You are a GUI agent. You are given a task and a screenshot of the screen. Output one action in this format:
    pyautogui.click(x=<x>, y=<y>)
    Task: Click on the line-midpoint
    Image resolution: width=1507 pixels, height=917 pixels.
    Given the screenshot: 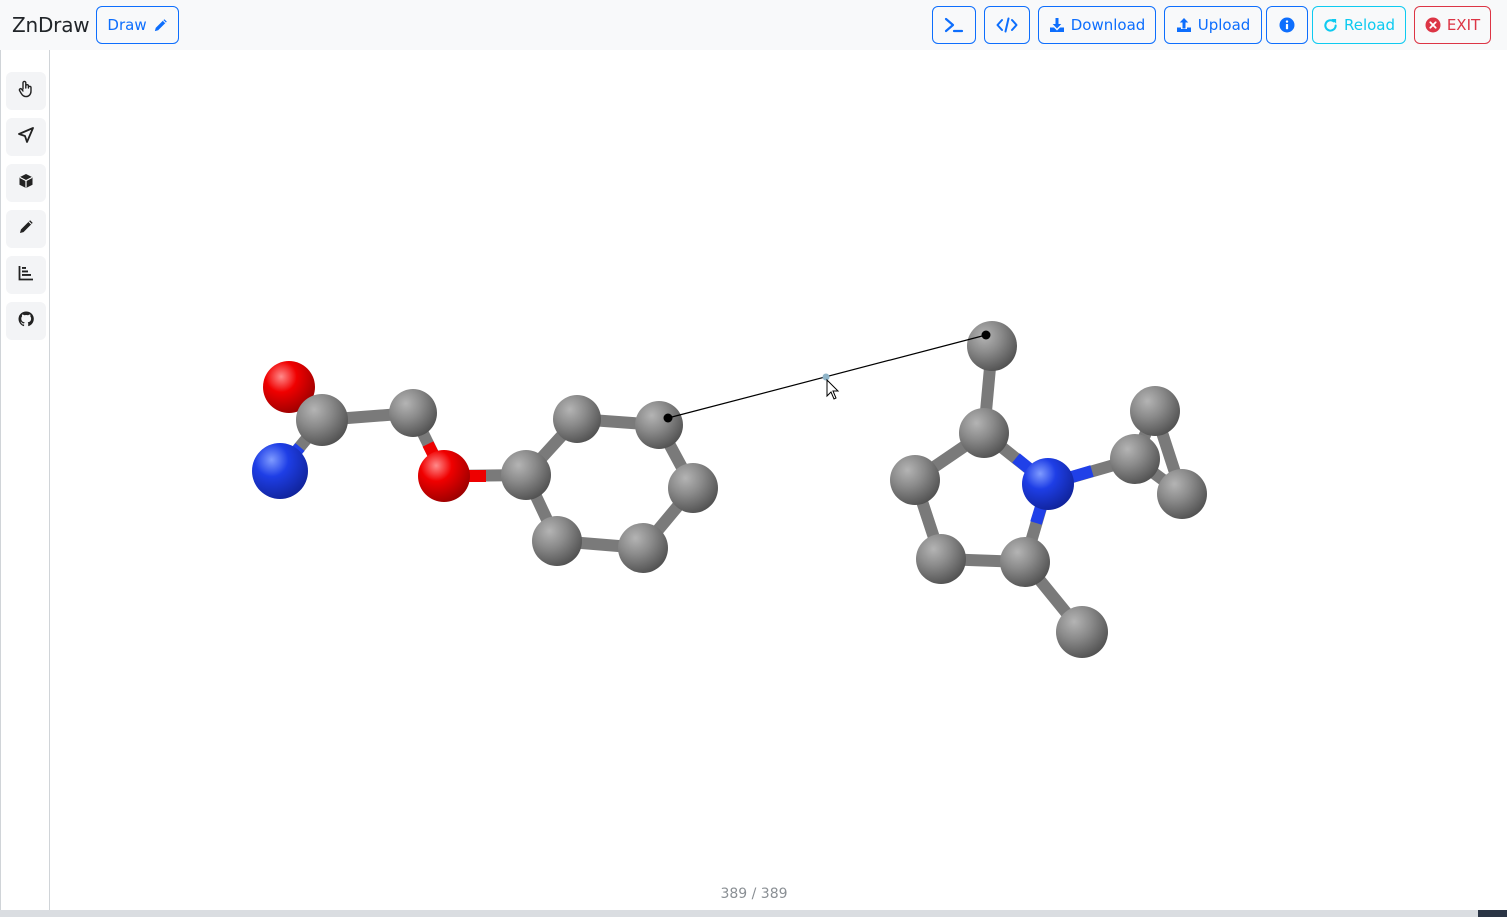 What is the action you would take?
    pyautogui.click(x=826, y=377)
    